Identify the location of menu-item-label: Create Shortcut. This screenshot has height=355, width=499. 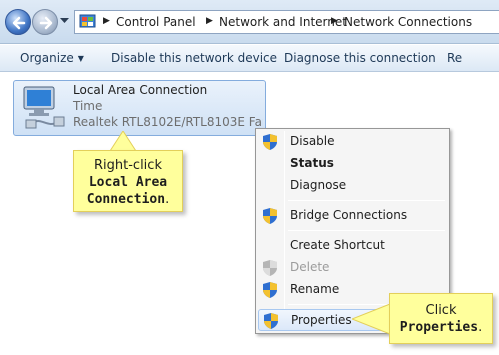
(337, 245).